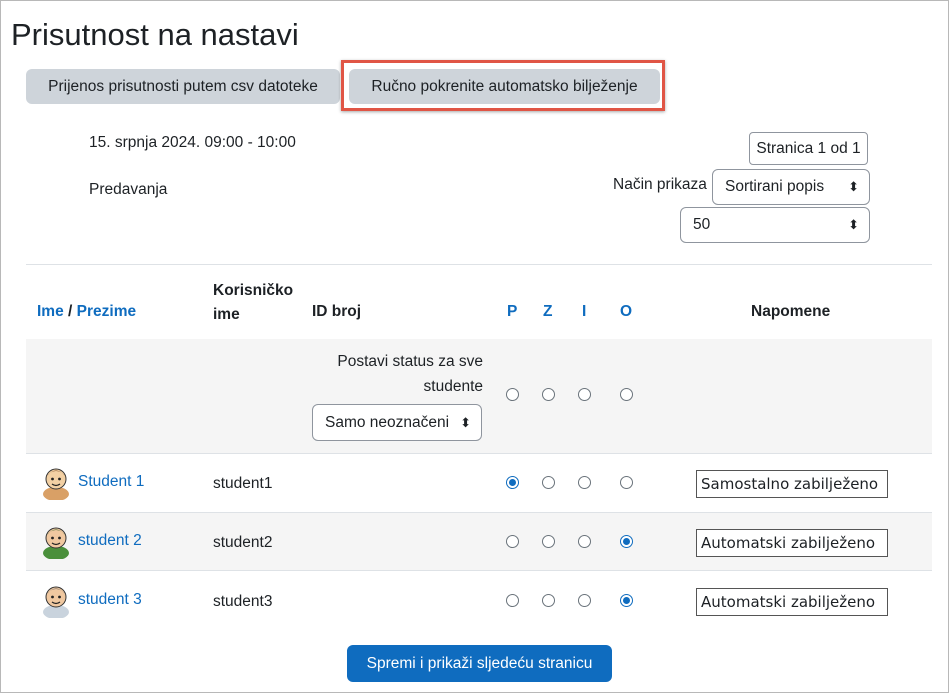 This screenshot has height=693, width=949. Describe the element at coordinates (253, 302) in the screenshot. I see `header-username: Korisničko ime` at that location.